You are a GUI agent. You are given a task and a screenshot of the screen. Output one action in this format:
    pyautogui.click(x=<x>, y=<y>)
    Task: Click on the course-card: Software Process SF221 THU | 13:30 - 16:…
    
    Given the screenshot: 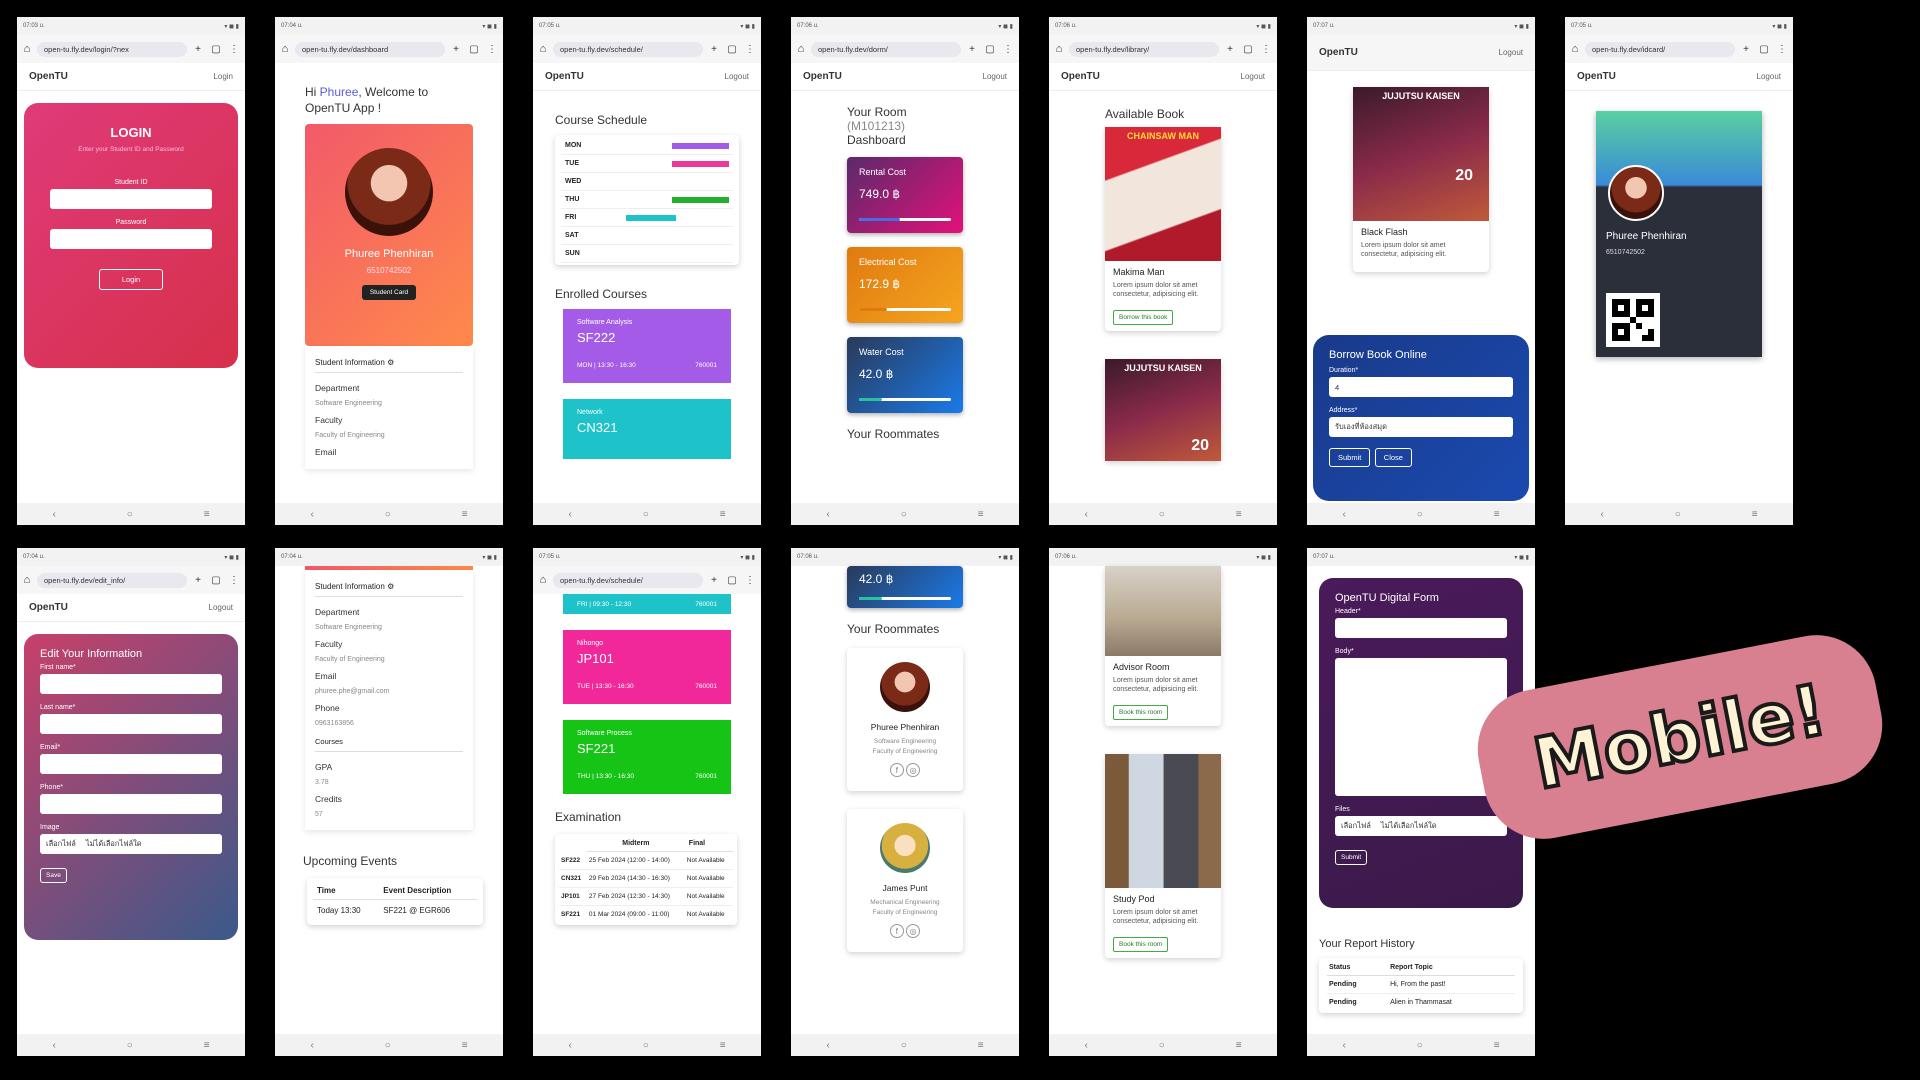 What is the action you would take?
    pyautogui.click(x=647, y=757)
    